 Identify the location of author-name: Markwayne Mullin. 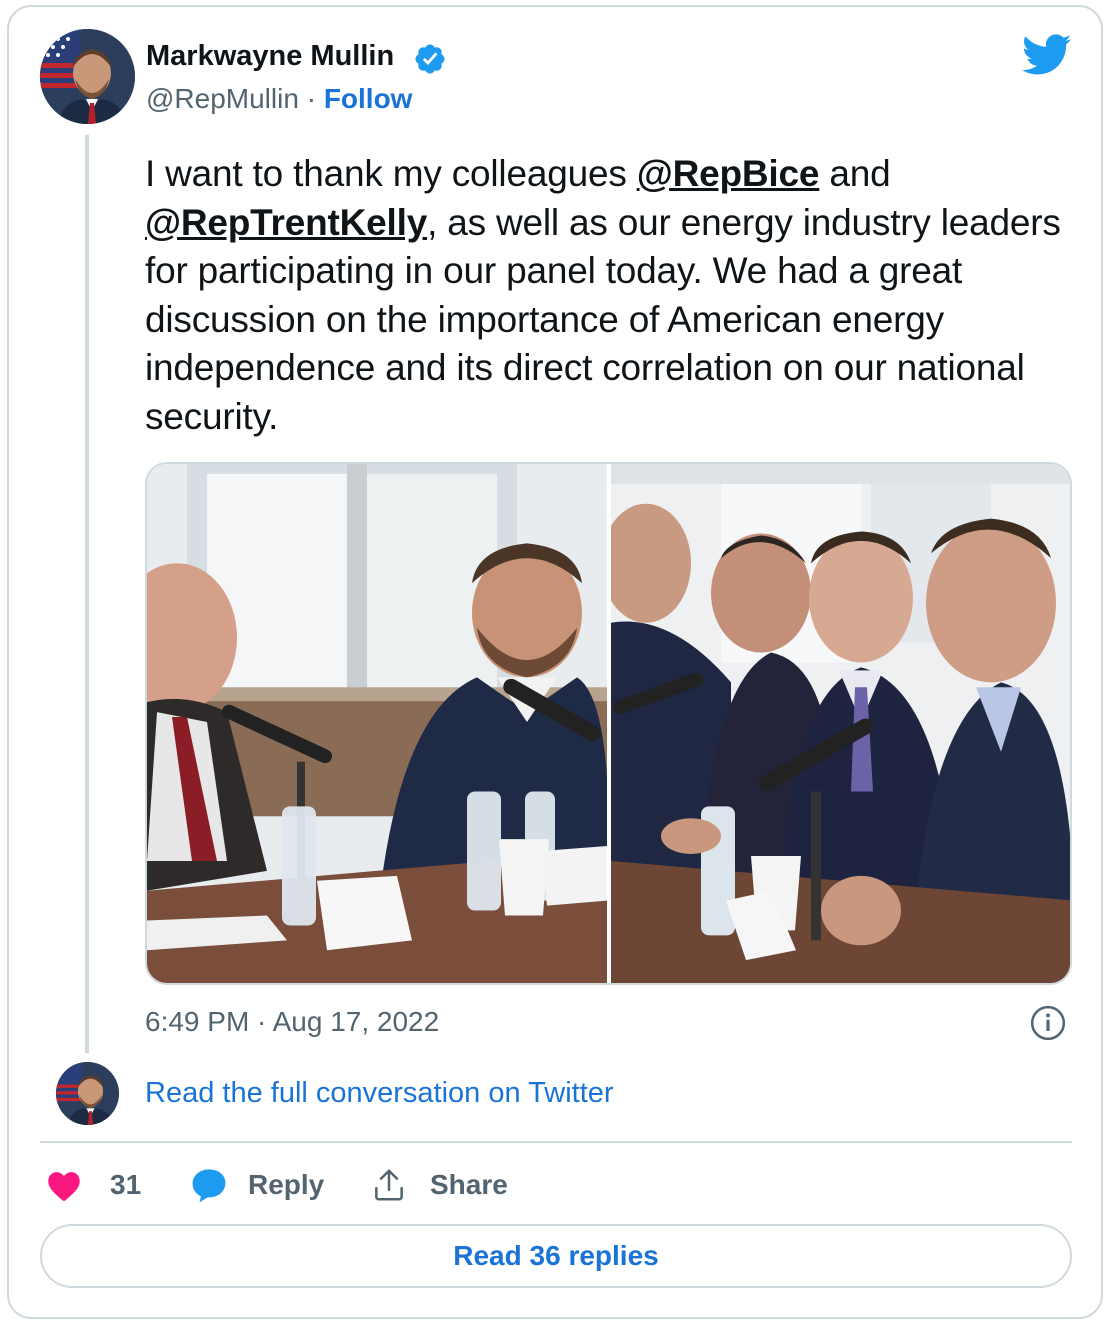
(270, 56).